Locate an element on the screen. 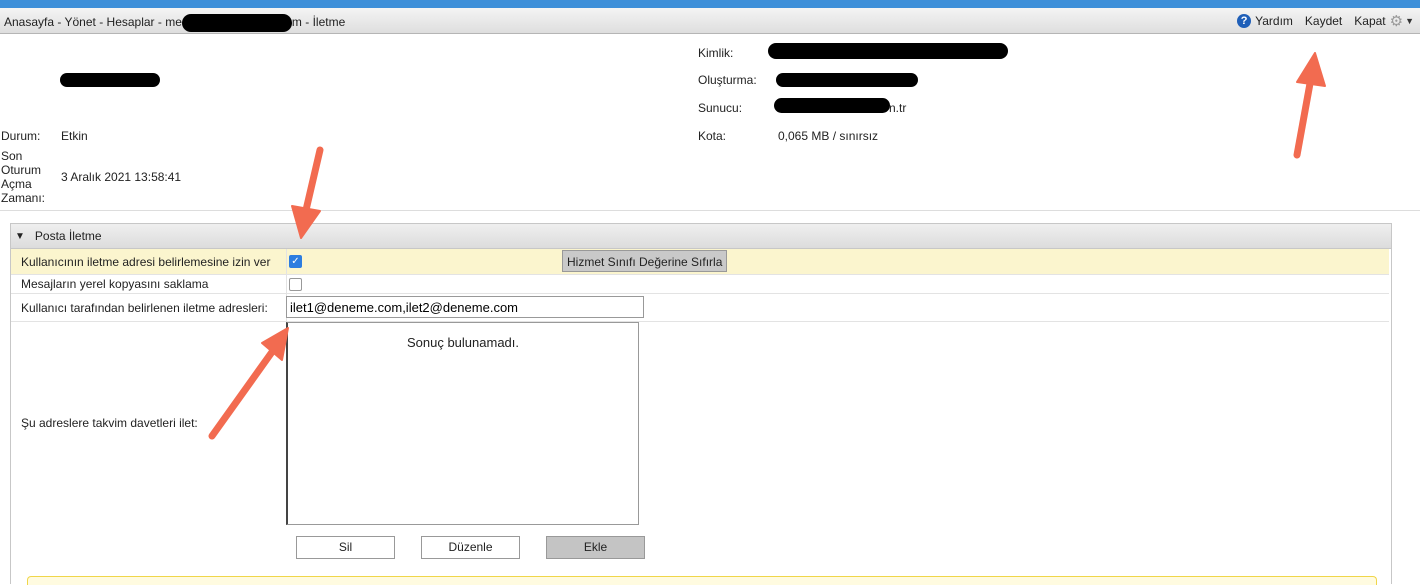  toolbar-actions: ? Yardım Kaydet Kapat ⚙ ▼ is located at coordinates (1325, 21).